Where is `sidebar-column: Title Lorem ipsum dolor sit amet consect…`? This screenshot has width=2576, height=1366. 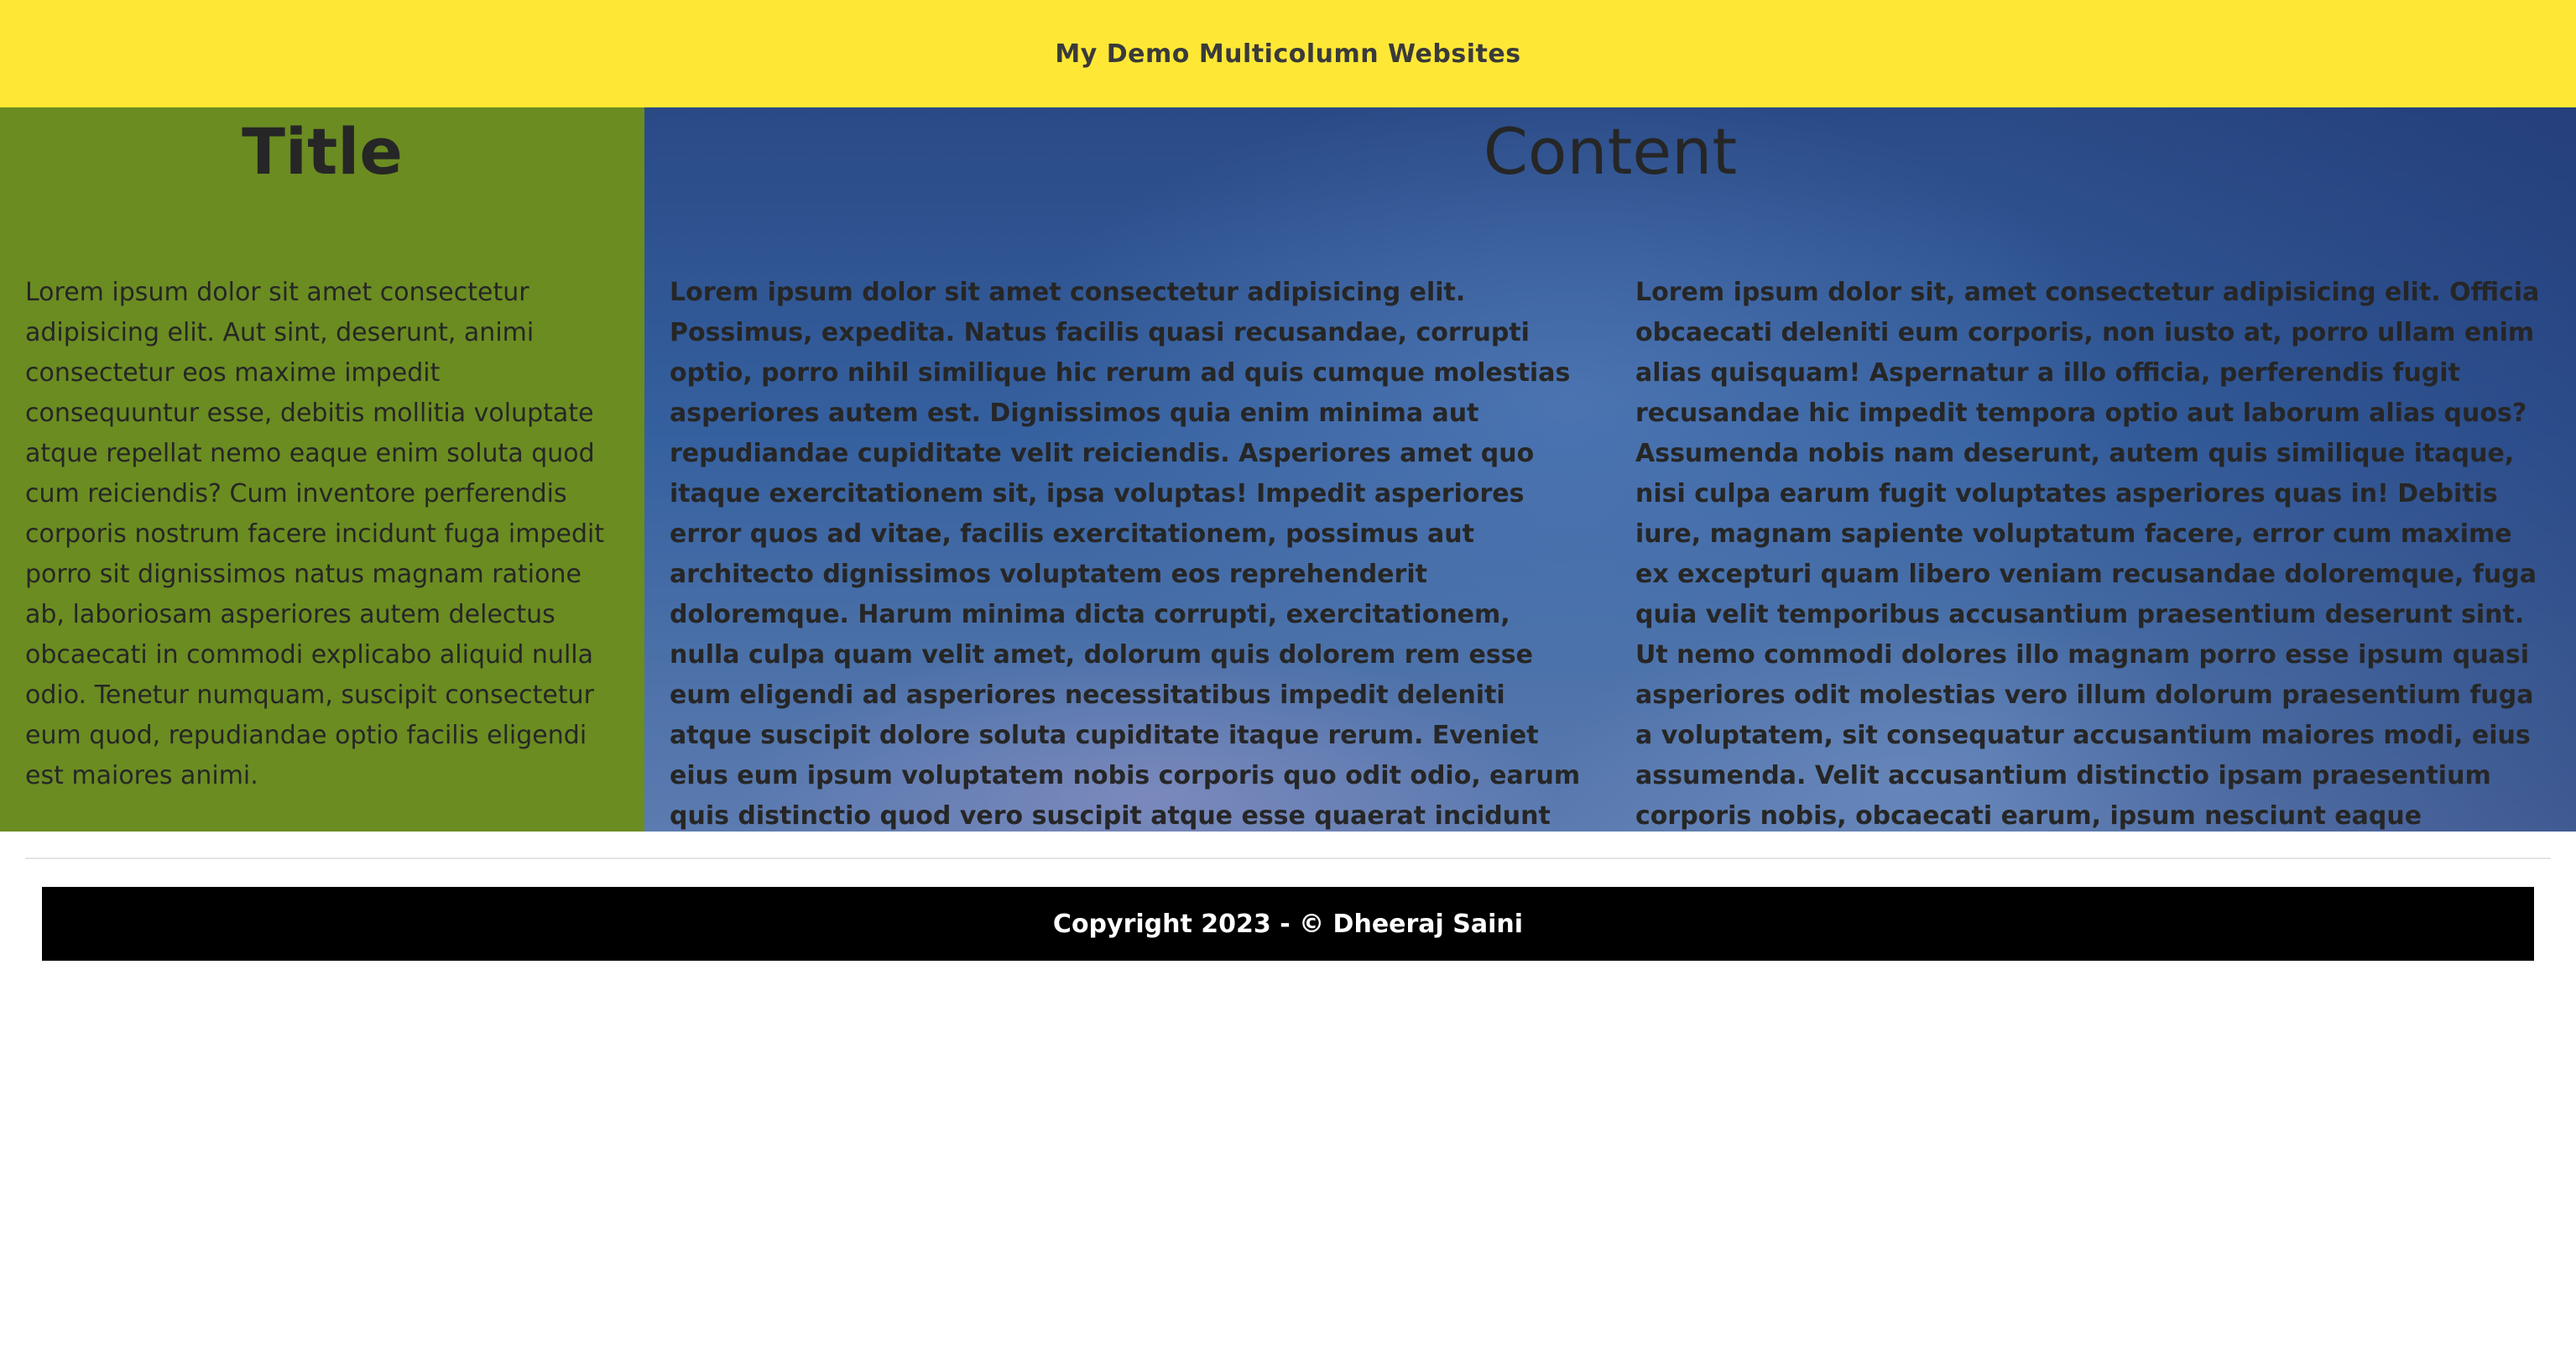
sidebar-column: Title Lorem ipsum dolor sit amet consect… is located at coordinates (322, 469).